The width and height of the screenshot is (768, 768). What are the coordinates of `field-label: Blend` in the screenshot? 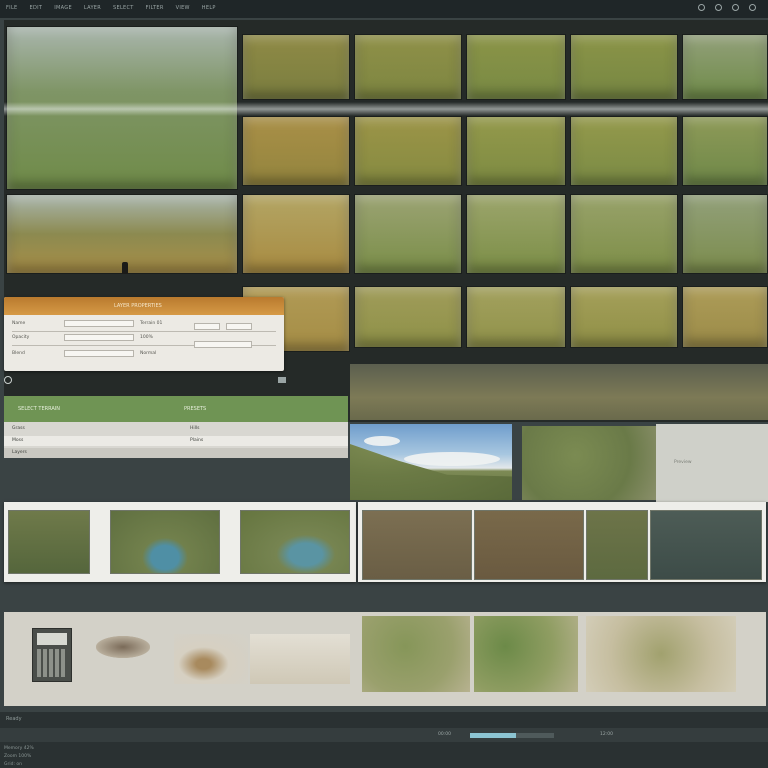 It's located at (18, 353).